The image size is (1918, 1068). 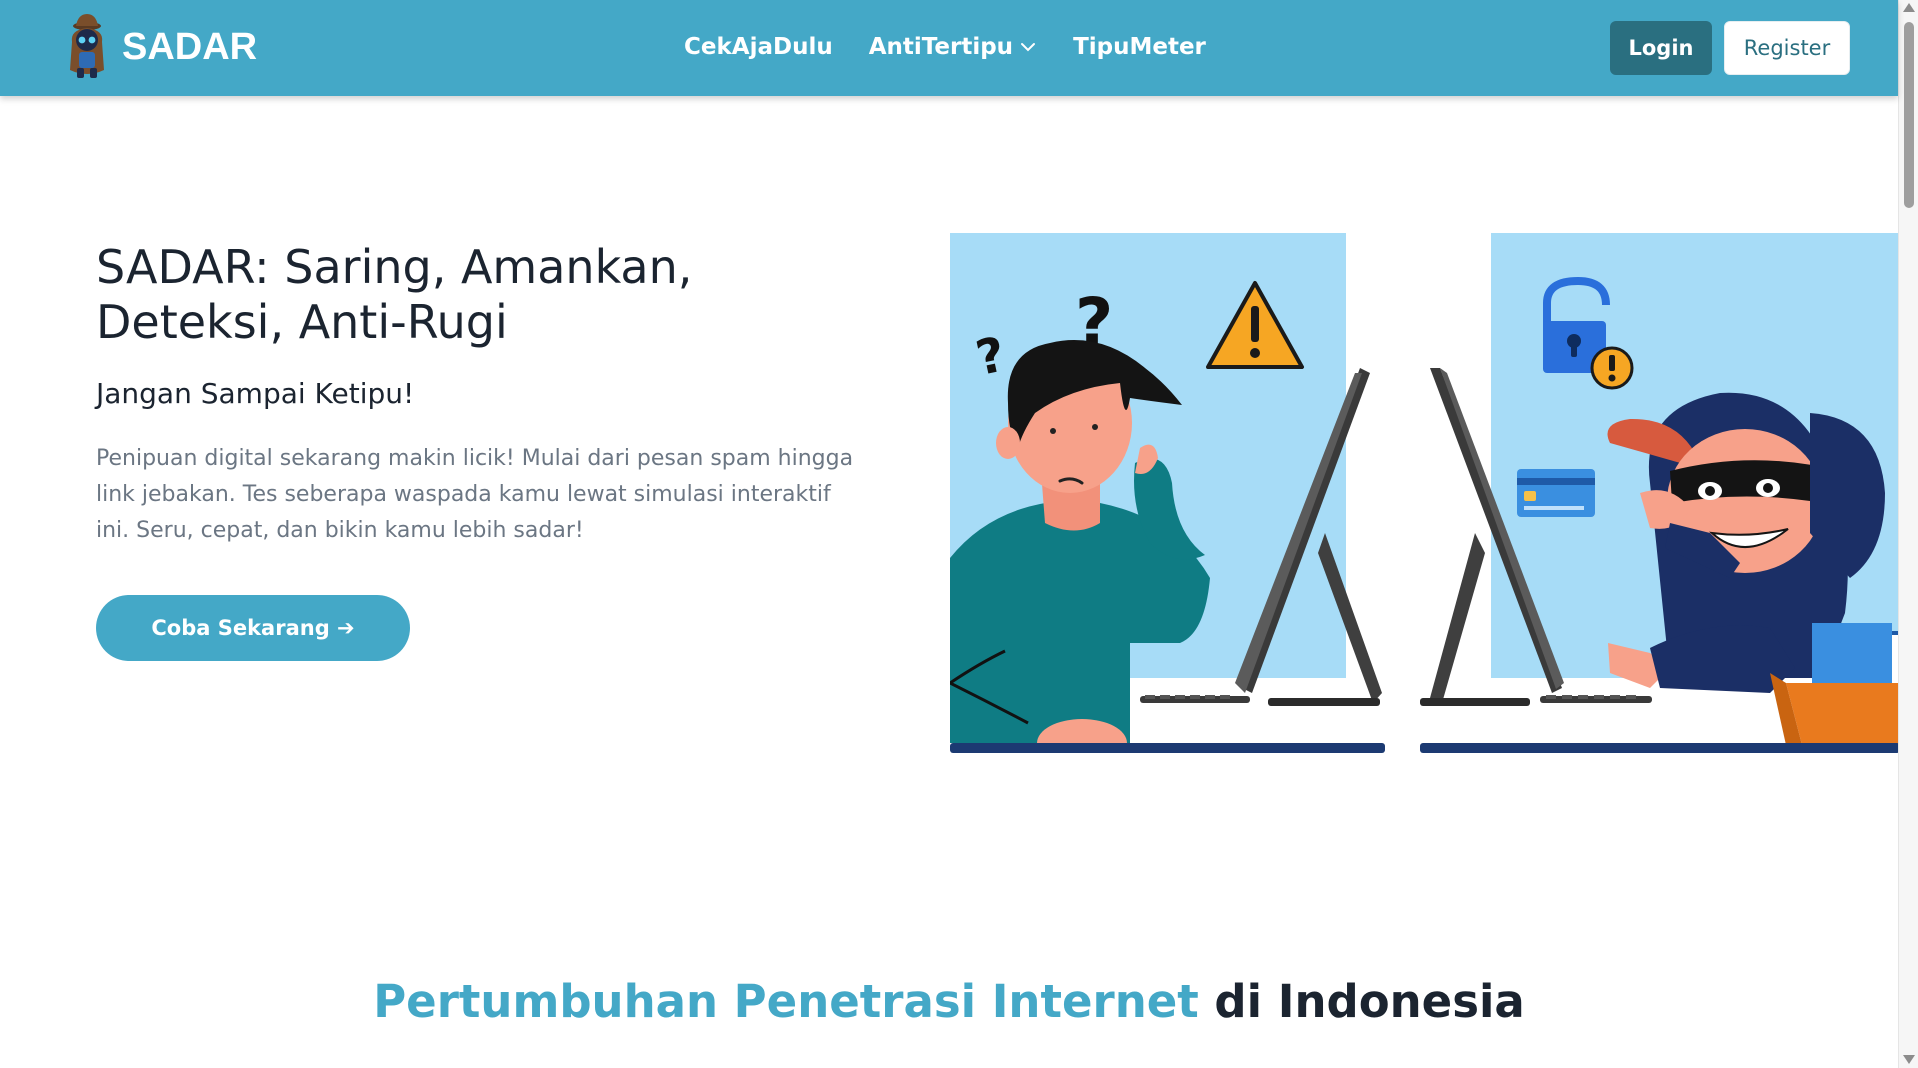 I want to click on credit-card-icon, so click(x=1556, y=493).